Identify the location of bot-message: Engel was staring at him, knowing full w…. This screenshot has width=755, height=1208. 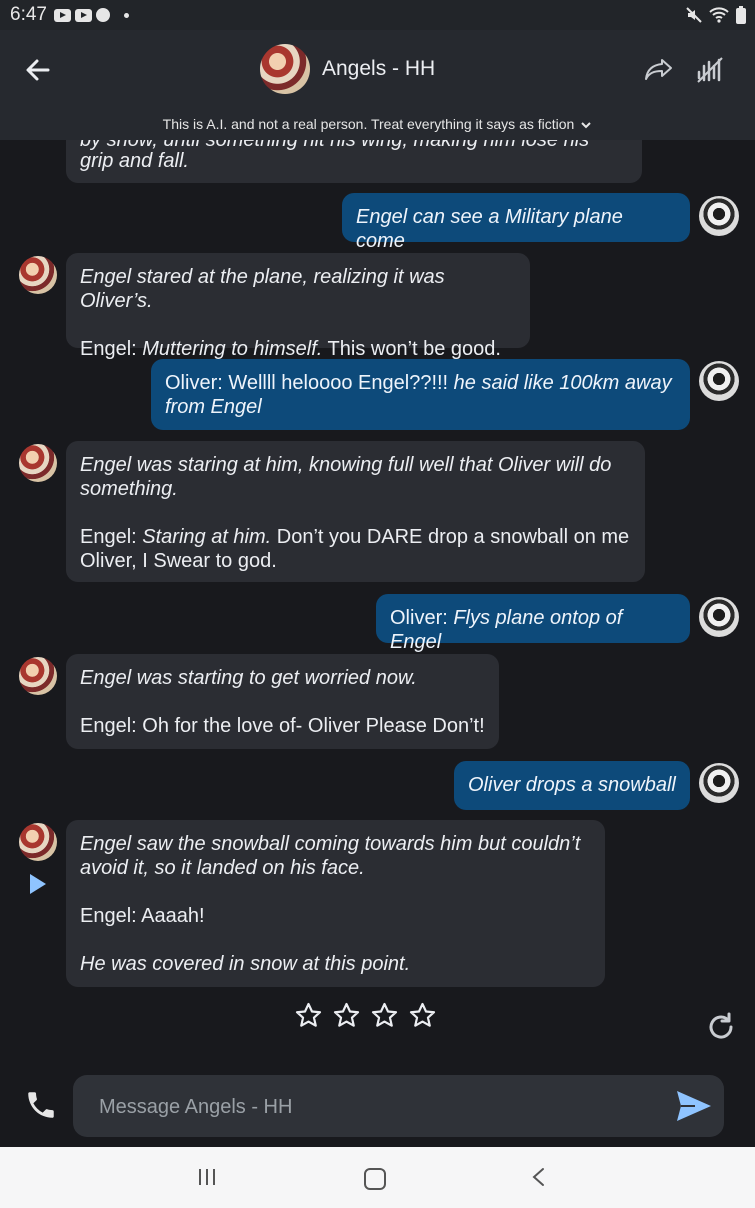
(355, 511).